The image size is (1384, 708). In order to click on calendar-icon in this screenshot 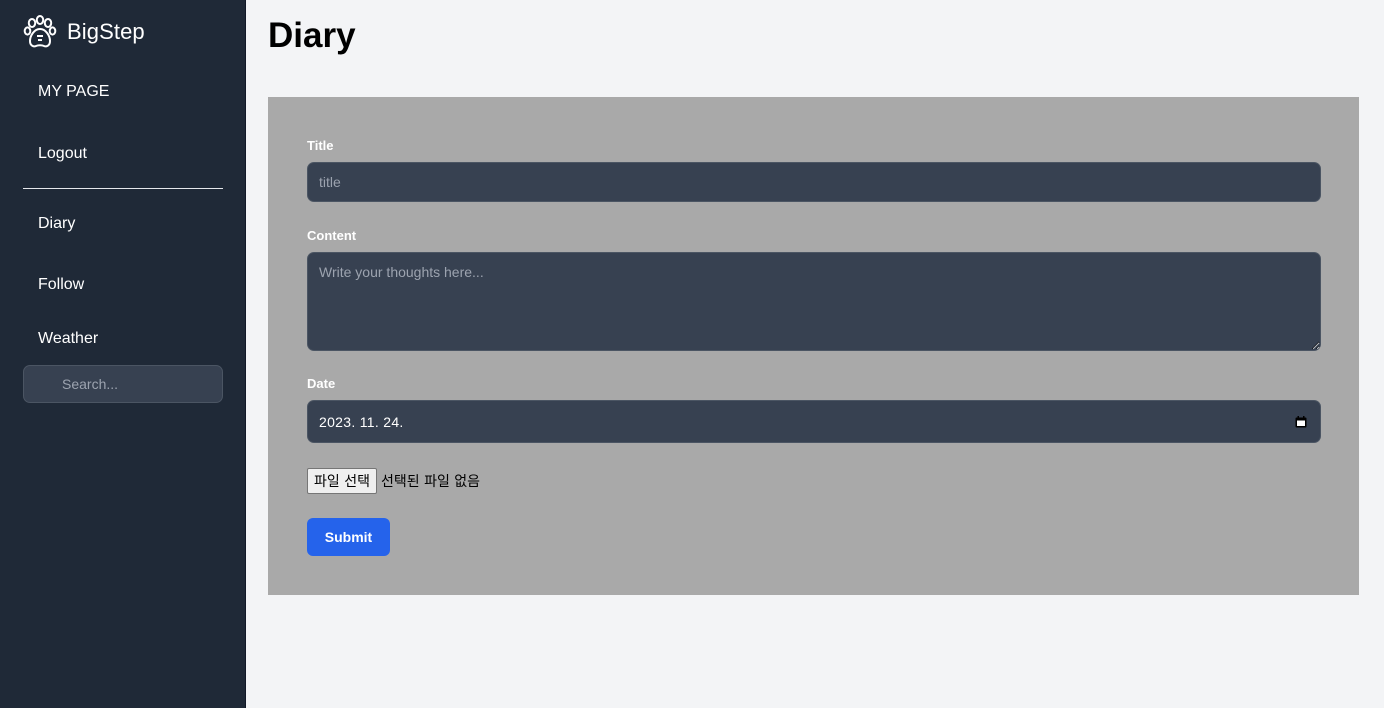, I will do `click(1301, 421)`.